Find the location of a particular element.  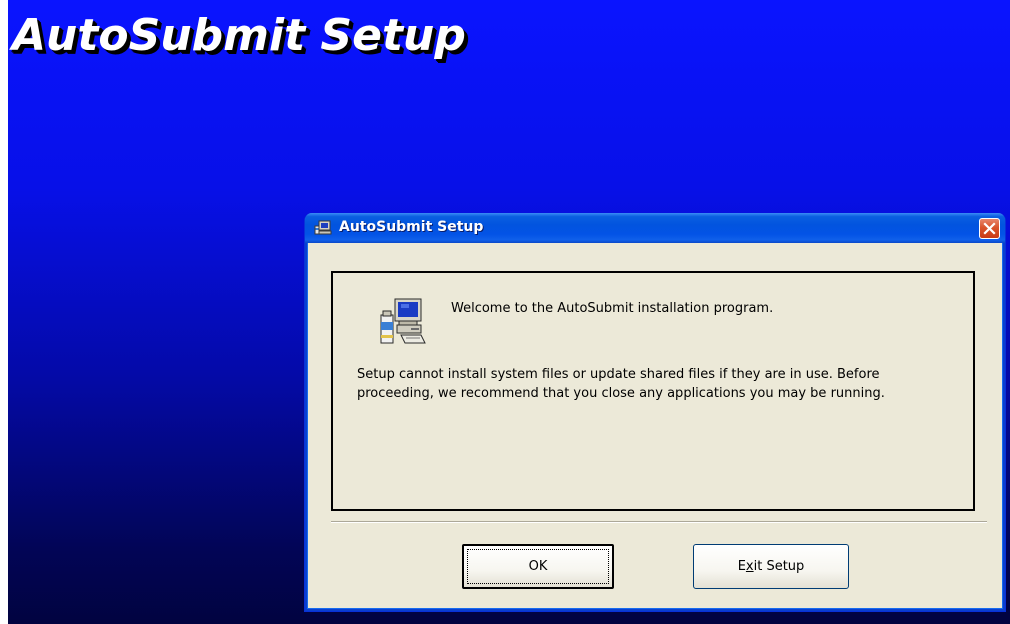

button-separator is located at coordinates (659, 522).